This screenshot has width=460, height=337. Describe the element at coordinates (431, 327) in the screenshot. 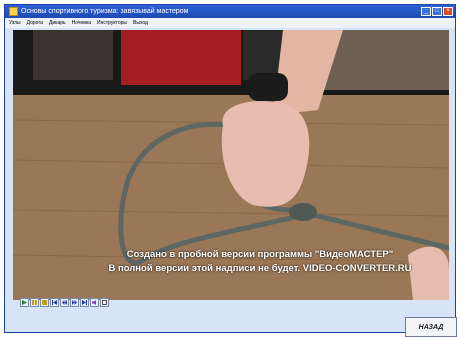

I see `back-button: НАЗАД` at that location.